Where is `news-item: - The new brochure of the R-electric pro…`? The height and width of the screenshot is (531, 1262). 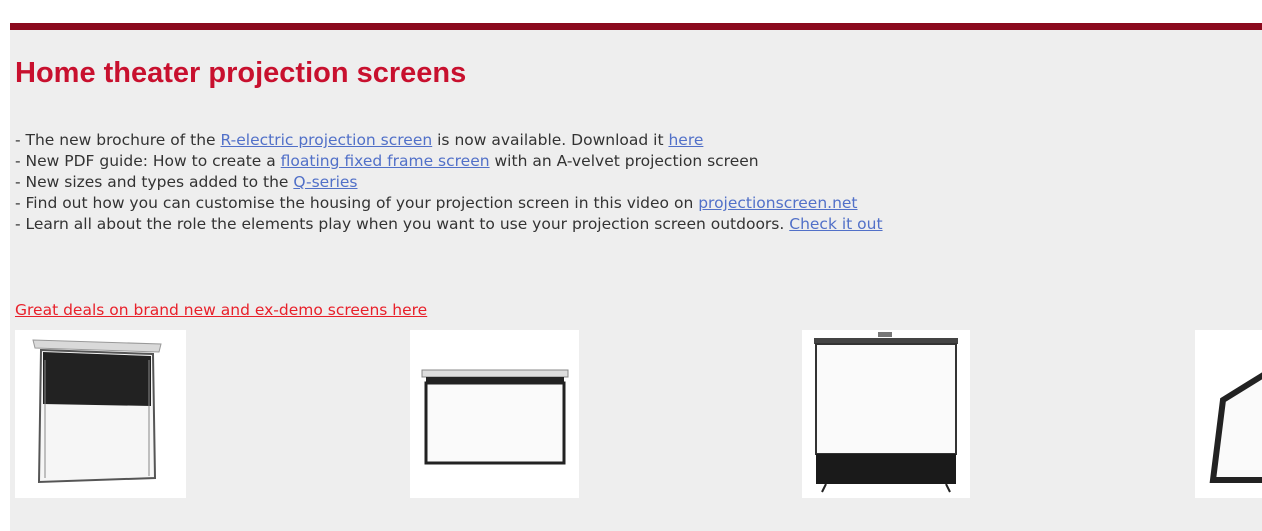 news-item: - The new brochure of the R-electric pro… is located at coordinates (449, 140).